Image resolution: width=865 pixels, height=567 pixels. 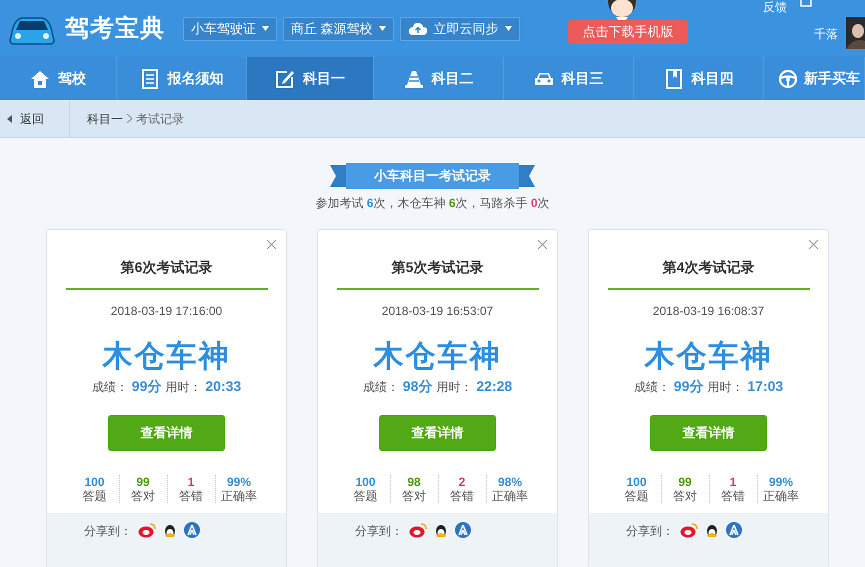 I want to click on steering-wheel-icon, so click(x=788, y=78).